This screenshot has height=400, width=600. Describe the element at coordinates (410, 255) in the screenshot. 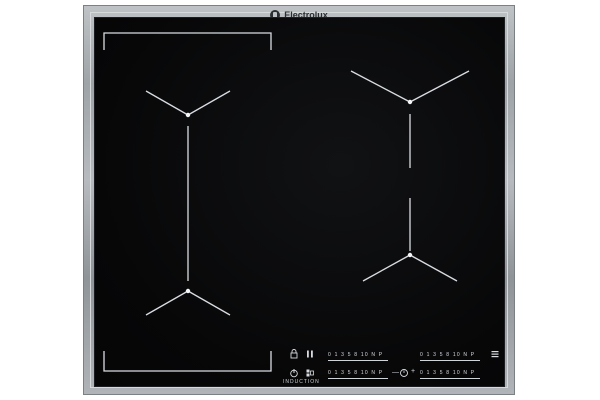

I see `right-lower-zone-dot` at that location.